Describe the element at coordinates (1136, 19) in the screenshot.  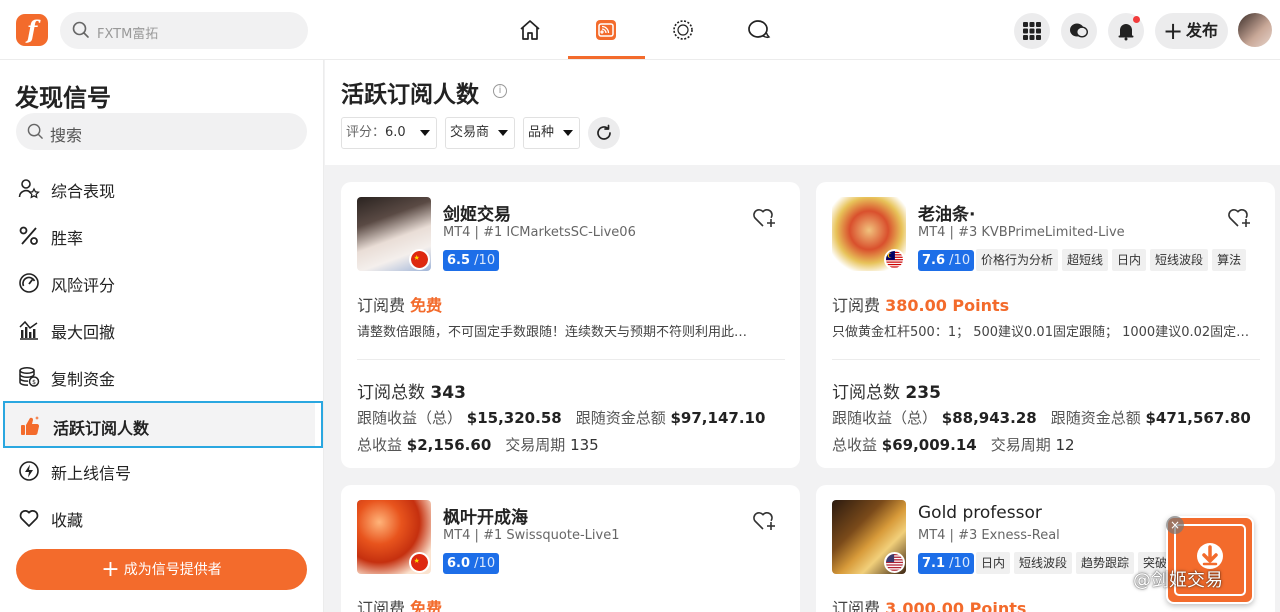
I see `notification-dot` at that location.